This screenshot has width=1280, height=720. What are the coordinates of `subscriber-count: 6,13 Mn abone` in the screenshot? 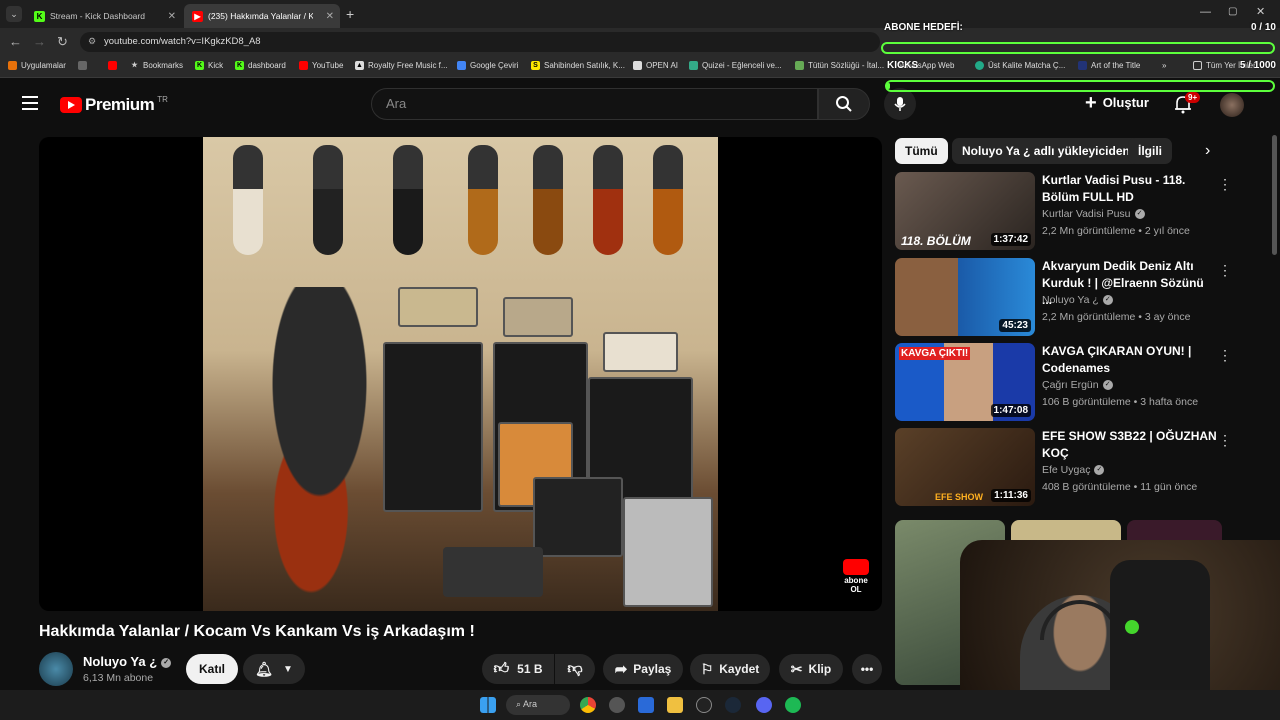 It's located at (118, 678).